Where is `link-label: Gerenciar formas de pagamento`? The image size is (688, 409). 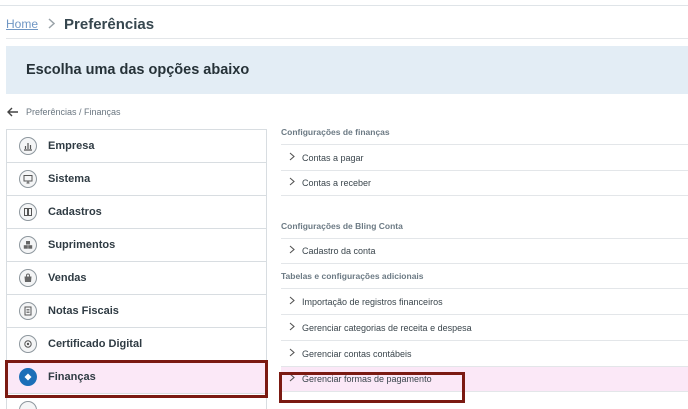 link-label: Gerenciar formas de pagamento is located at coordinates (367, 379).